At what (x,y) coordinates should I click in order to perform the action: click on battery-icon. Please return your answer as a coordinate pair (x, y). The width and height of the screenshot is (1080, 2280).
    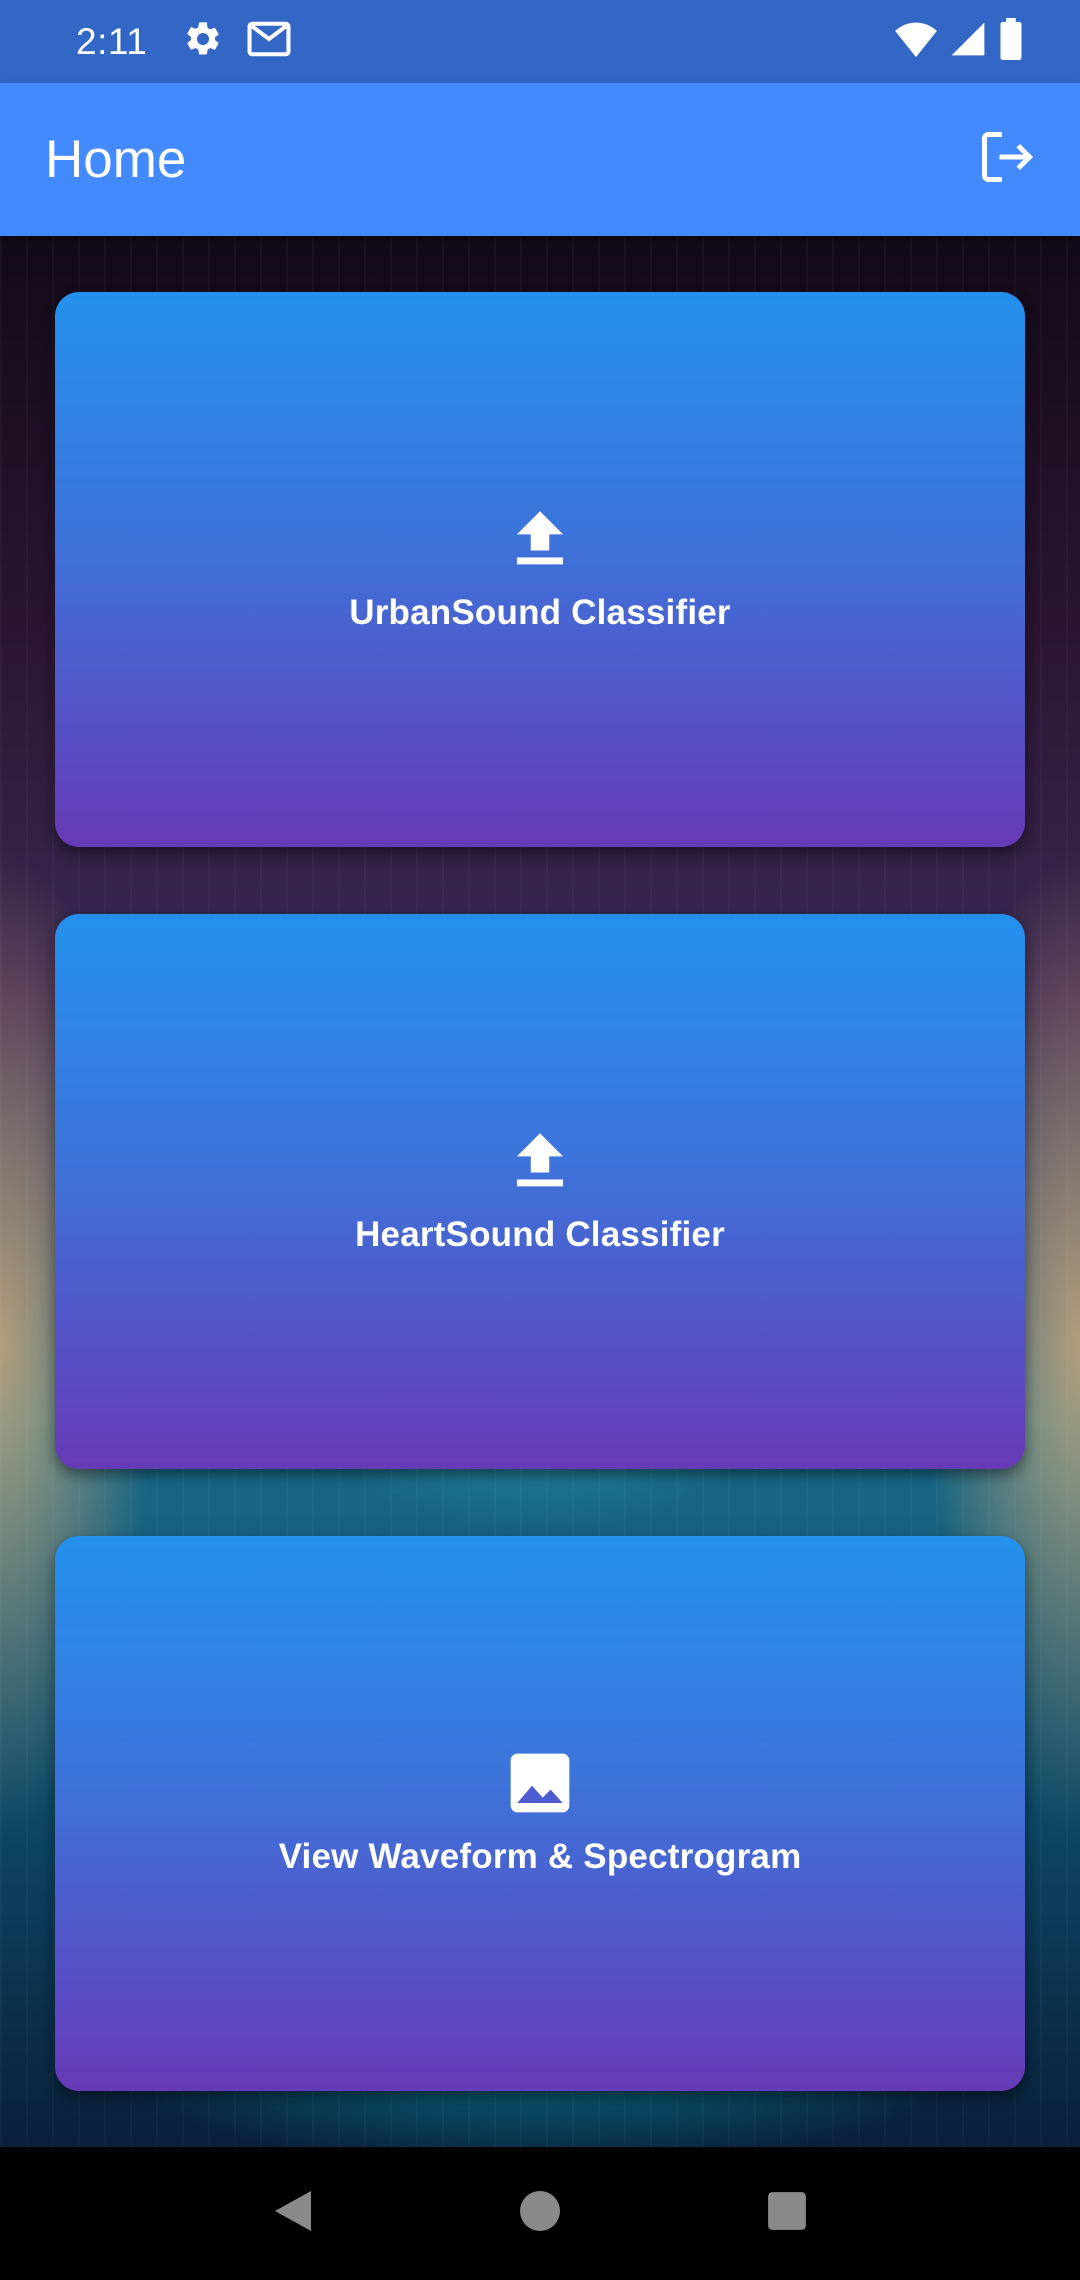
    Looking at the image, I should click on (1011, 41).